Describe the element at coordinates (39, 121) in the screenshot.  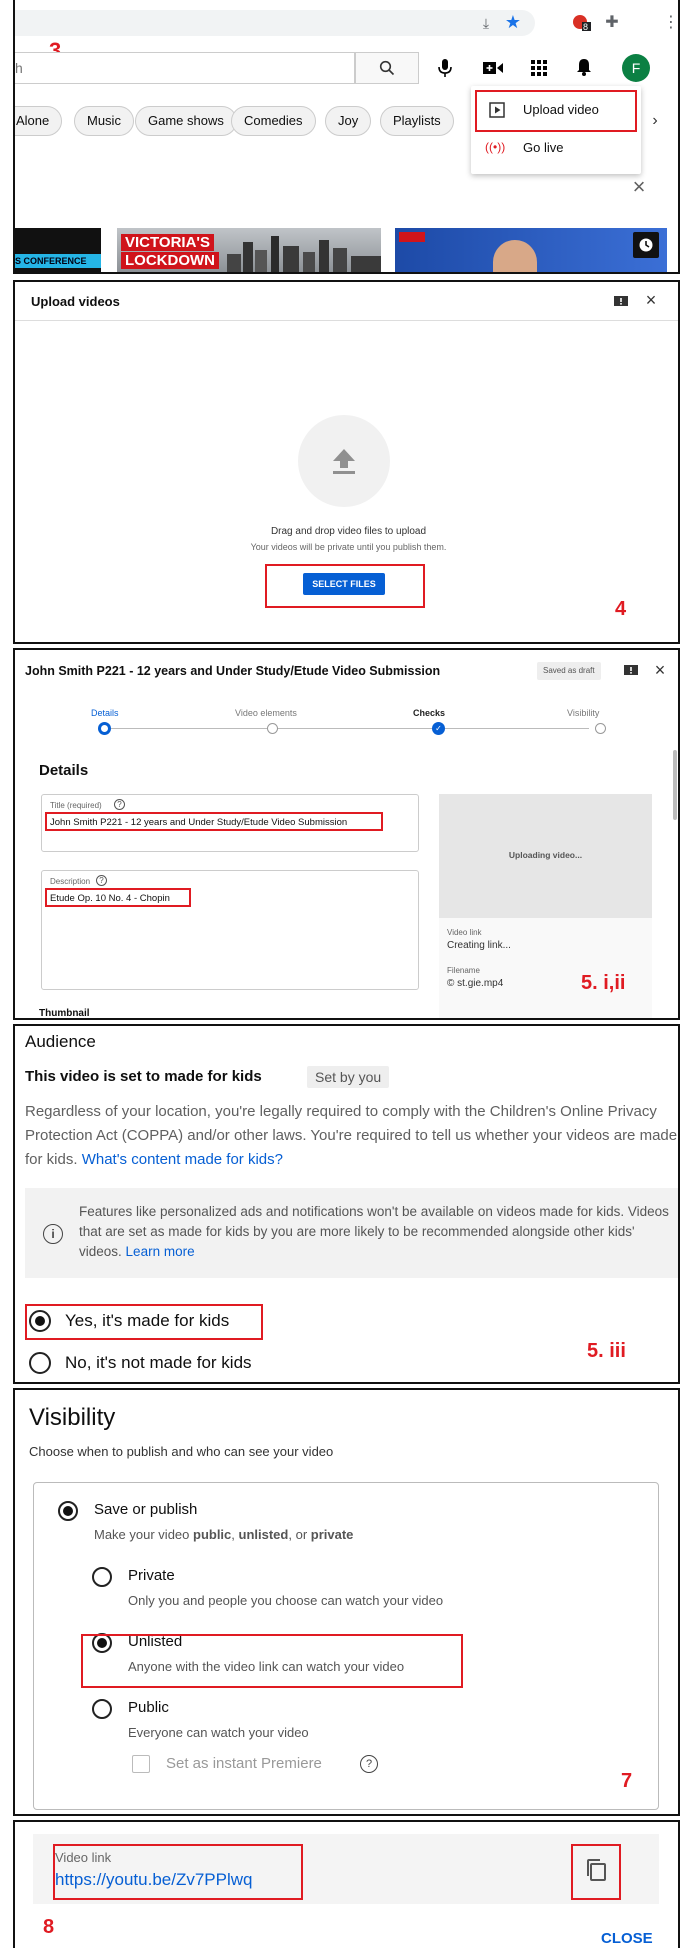
I see `chip-alone: Alone` at that location.